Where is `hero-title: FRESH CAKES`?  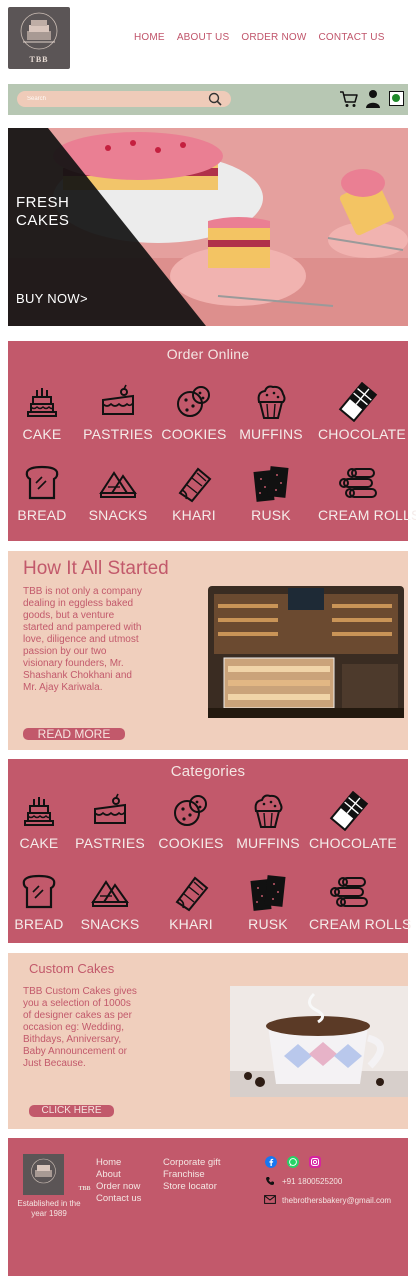 hero-title: FRESH CAKES is located at coordinates (42, 212).